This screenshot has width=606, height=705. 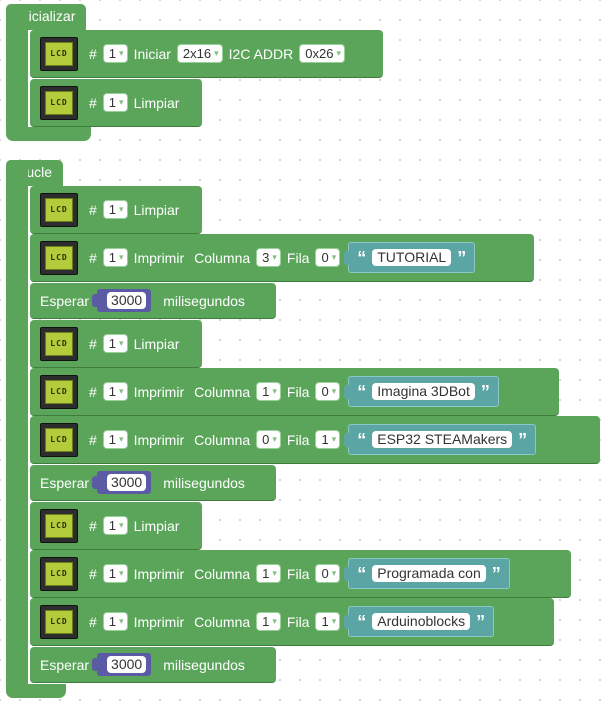 What do you see at coordinates (268, 439) in the screenshot?
I see `column-dropdown: 0 ▾` at bounding box center [268, 439].